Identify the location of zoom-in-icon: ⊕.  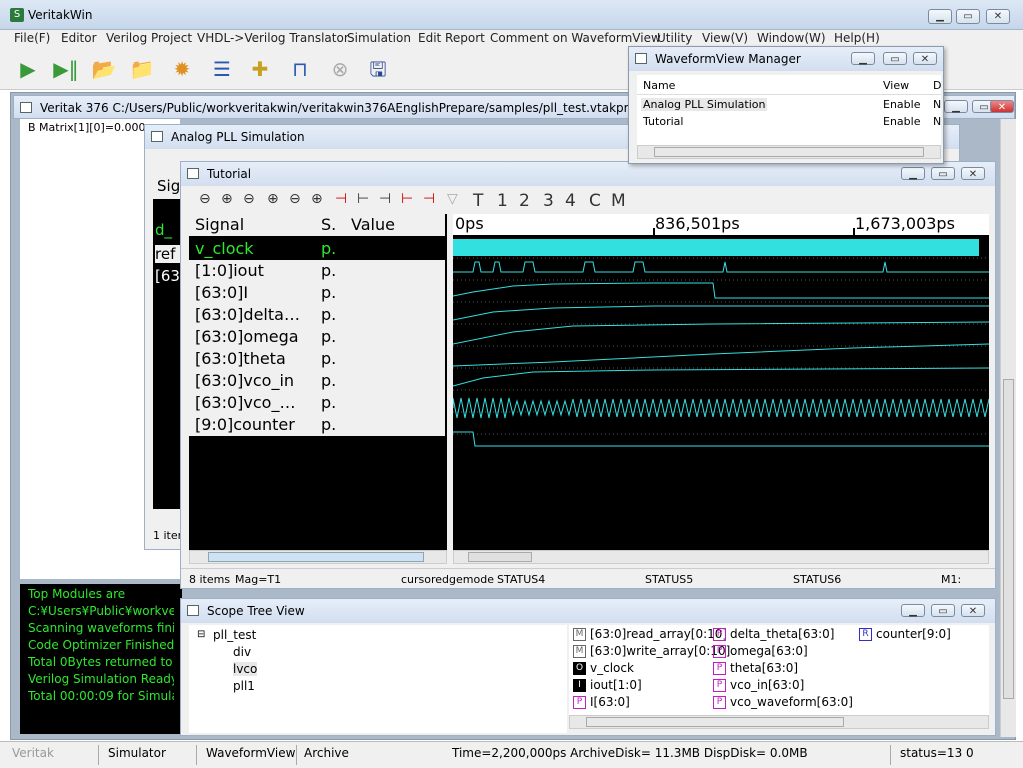
(227, 199).